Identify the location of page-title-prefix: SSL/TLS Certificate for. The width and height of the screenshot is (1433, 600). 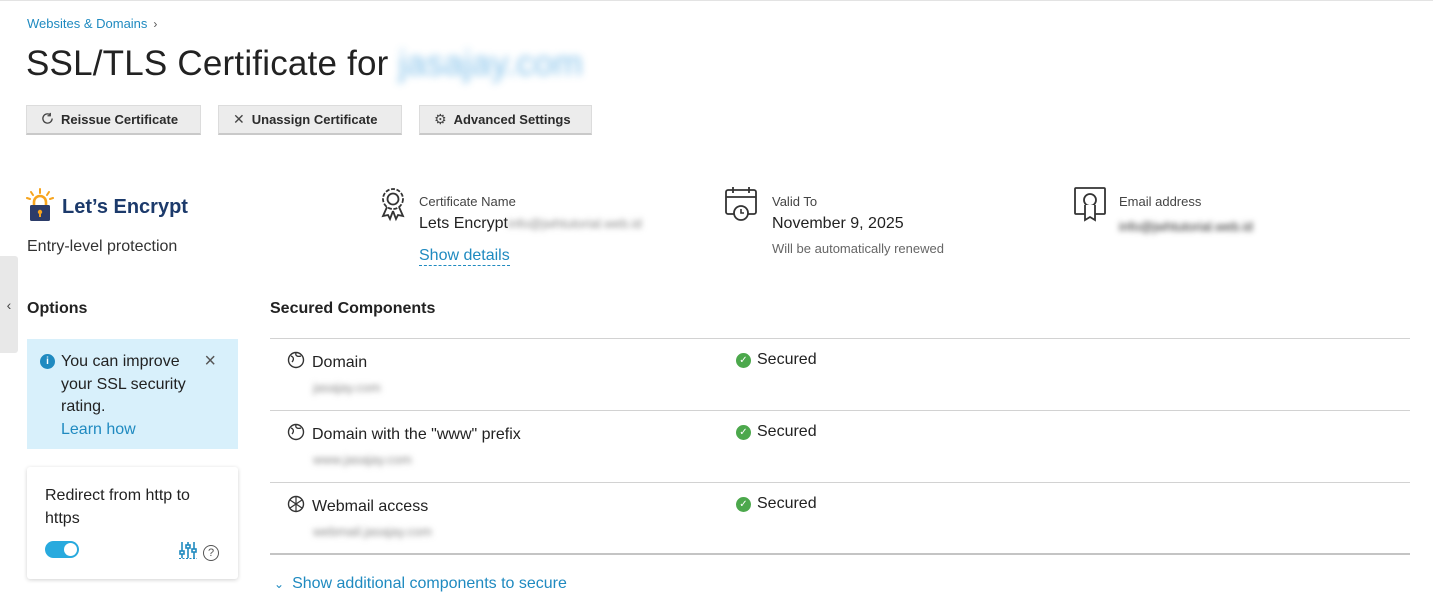
(207, 63).